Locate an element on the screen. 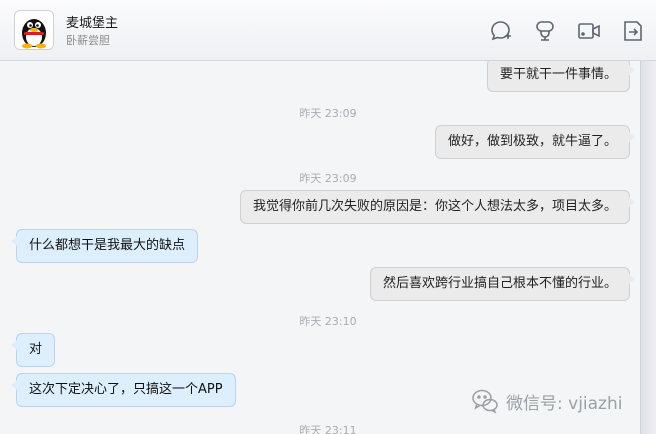 Image resolution: width=656 pixels, height=434 pixels. message-bubble-right: 要干就干一件事情。 is located at coordinates (561, 76).